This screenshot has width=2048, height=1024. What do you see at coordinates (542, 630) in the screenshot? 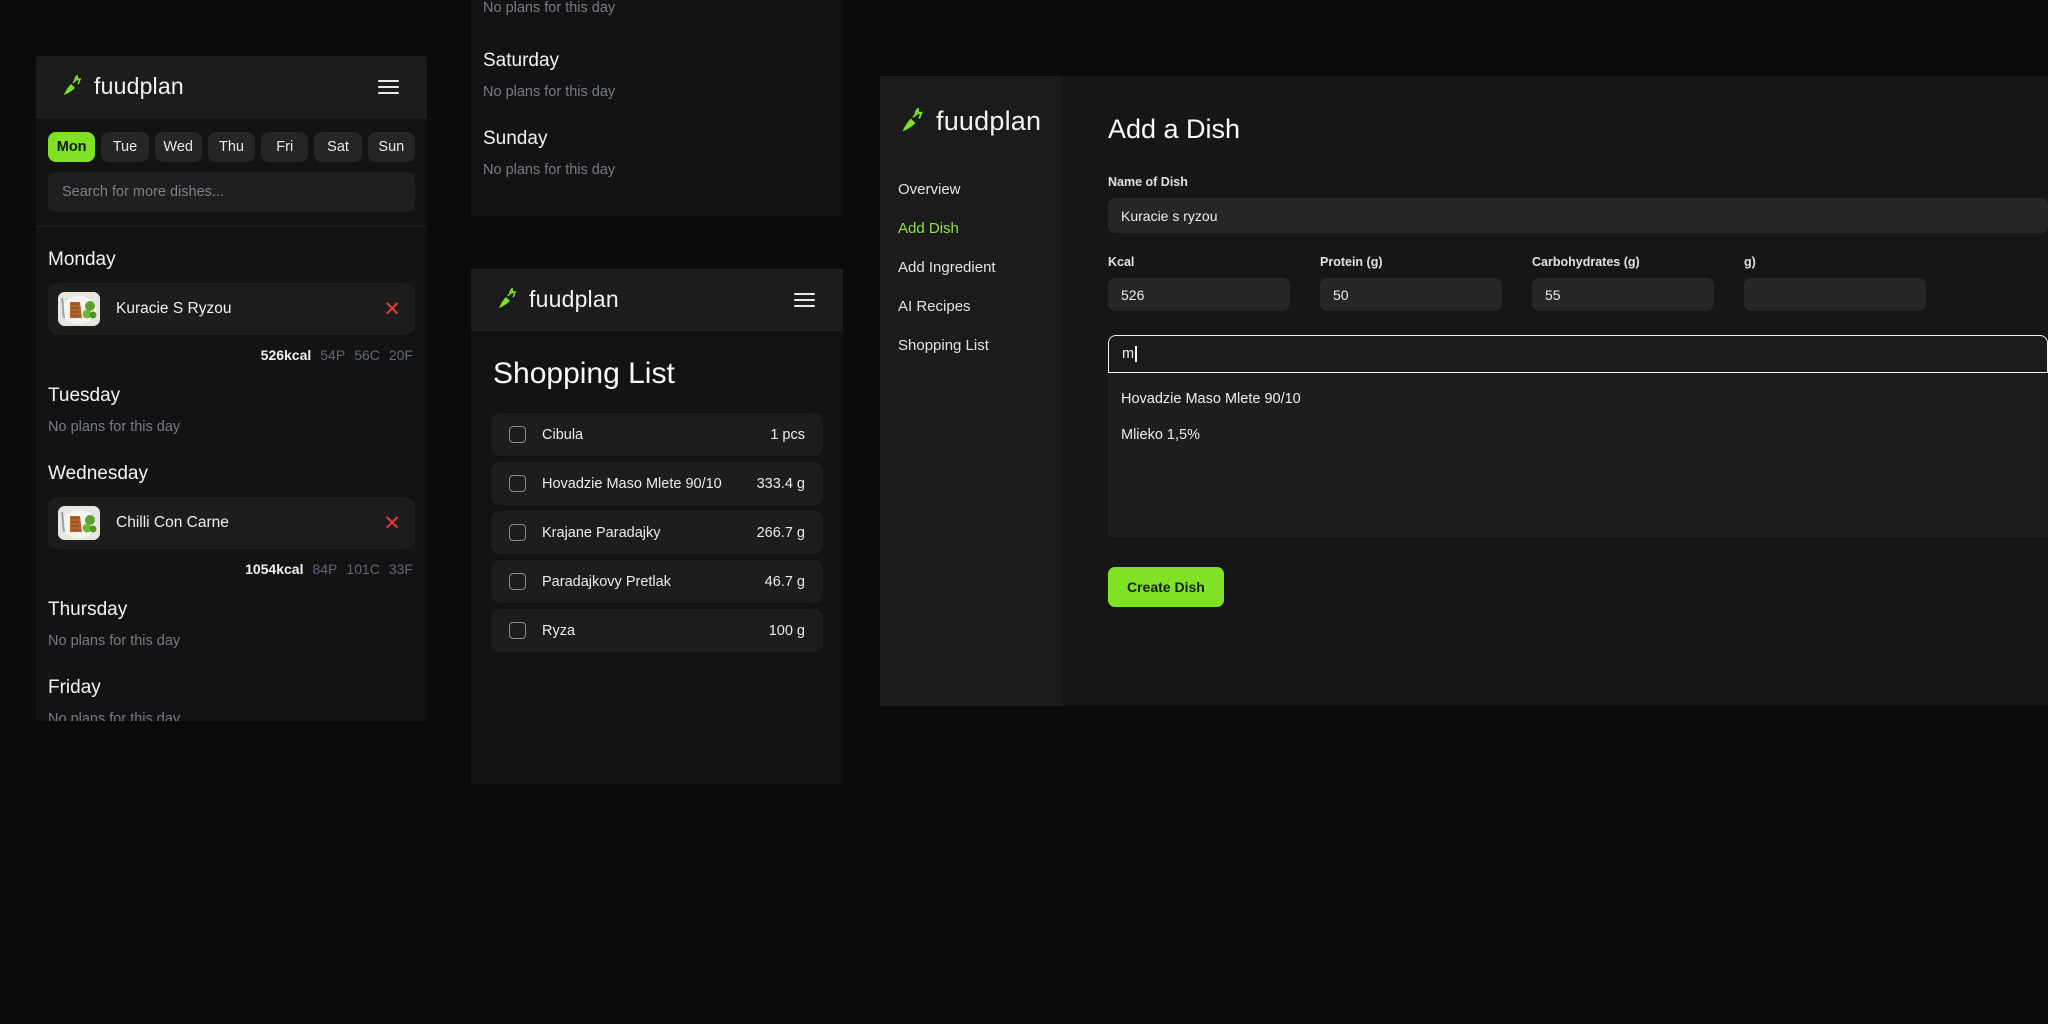
I see `item-left: Ryza` at bounding box center [542, 630].